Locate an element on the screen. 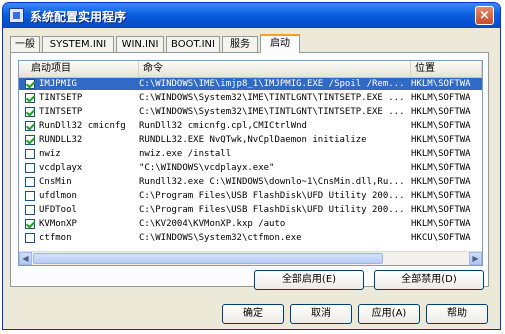  tab-win-ini: WIN.INI is located at coordinates (140, 44).